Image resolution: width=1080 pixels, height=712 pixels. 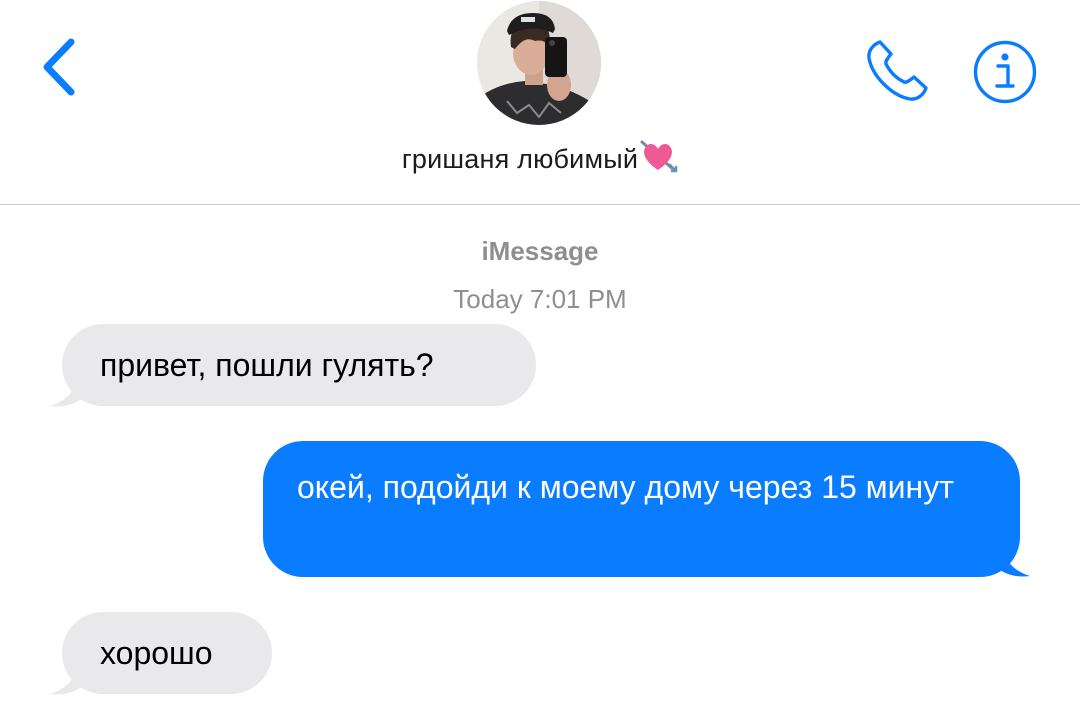 I want to click on incoming-message-bubble: привет, пошли гулять?, so click(x=299, y=365).